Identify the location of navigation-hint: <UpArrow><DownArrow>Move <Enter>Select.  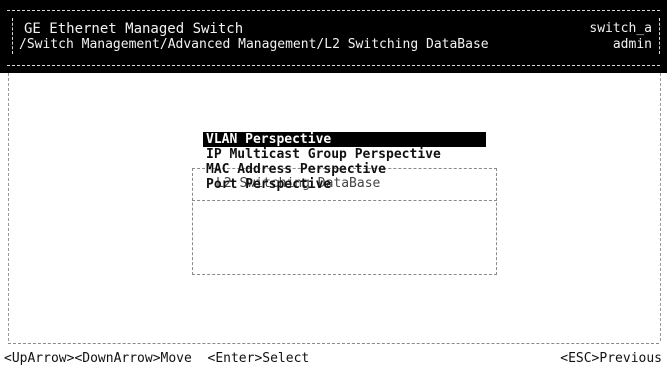
(157, 358).